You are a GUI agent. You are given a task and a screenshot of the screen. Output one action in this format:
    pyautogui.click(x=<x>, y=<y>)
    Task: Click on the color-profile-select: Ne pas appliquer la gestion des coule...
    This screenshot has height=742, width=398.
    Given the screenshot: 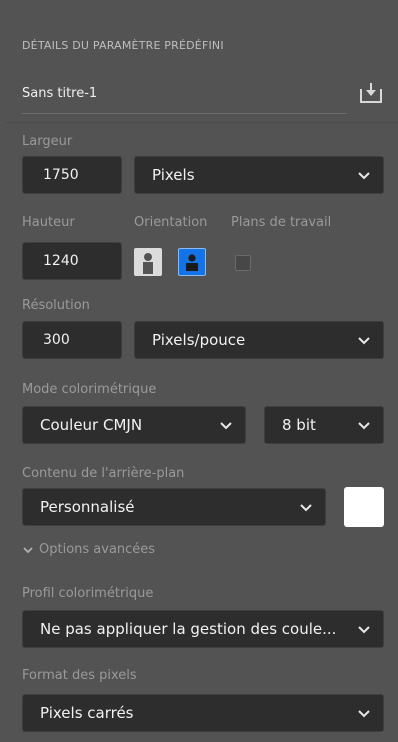 What is the action you would take?
    pyautogui.click(x=203, y=629)
    